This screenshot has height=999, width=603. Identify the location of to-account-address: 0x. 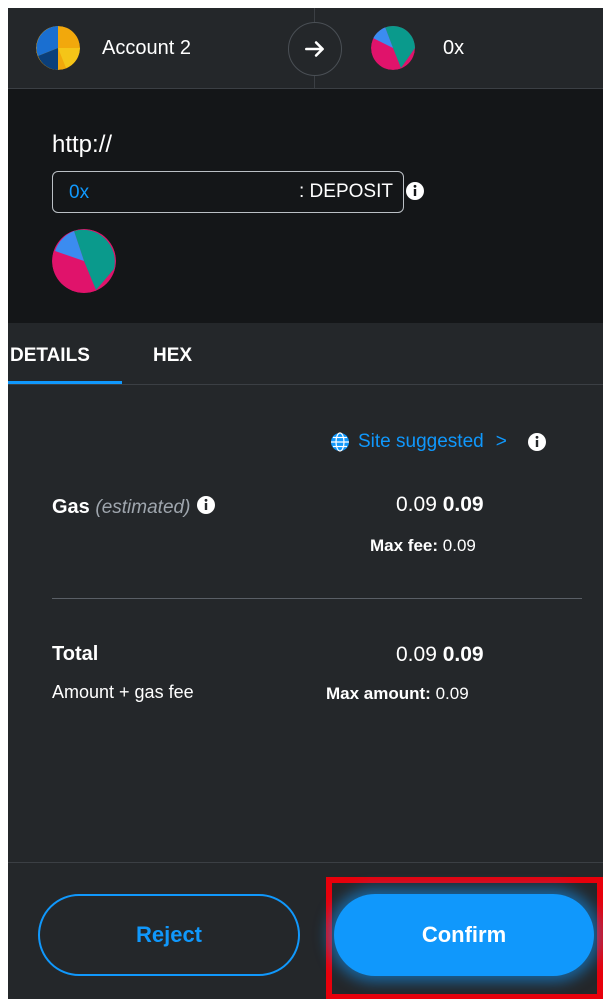
(454, 47).